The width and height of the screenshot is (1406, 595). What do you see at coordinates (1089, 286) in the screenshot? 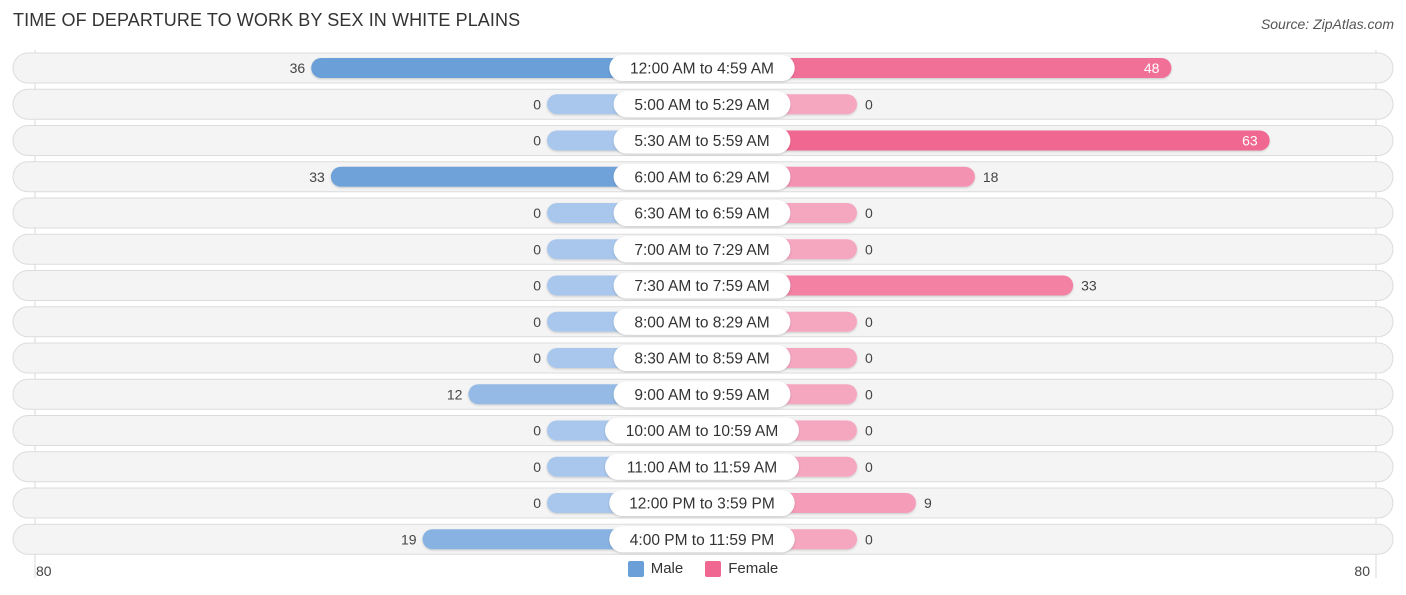
I see `value-label-female: 33` at bounding box center [1089, 286].